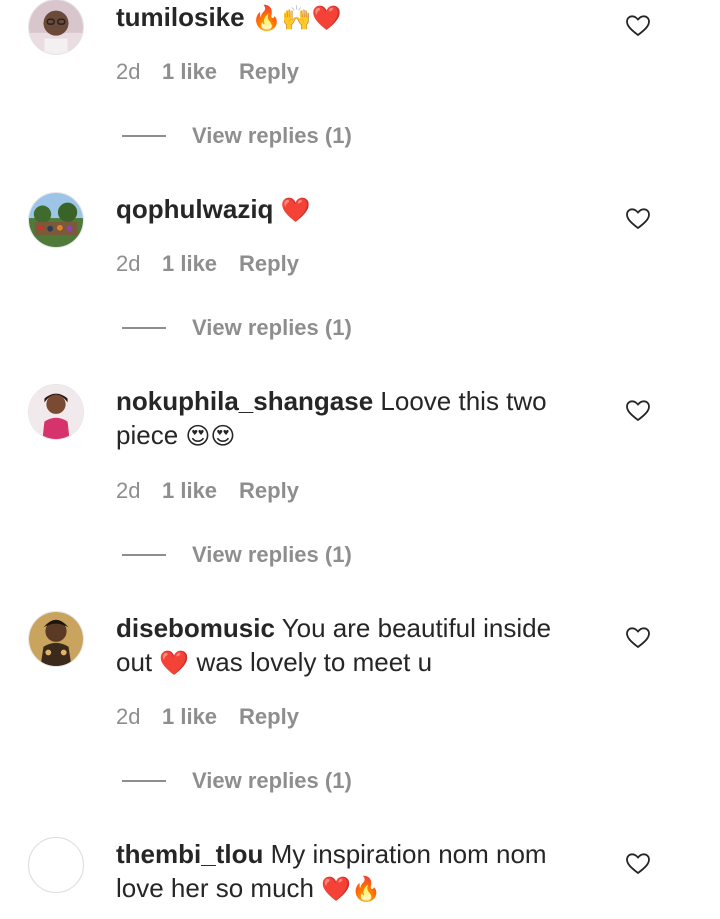  What do you see at coordinates (189, 854) in the screenshot?
I see `username: thembi_tlou` at bounding box center [189, 854].